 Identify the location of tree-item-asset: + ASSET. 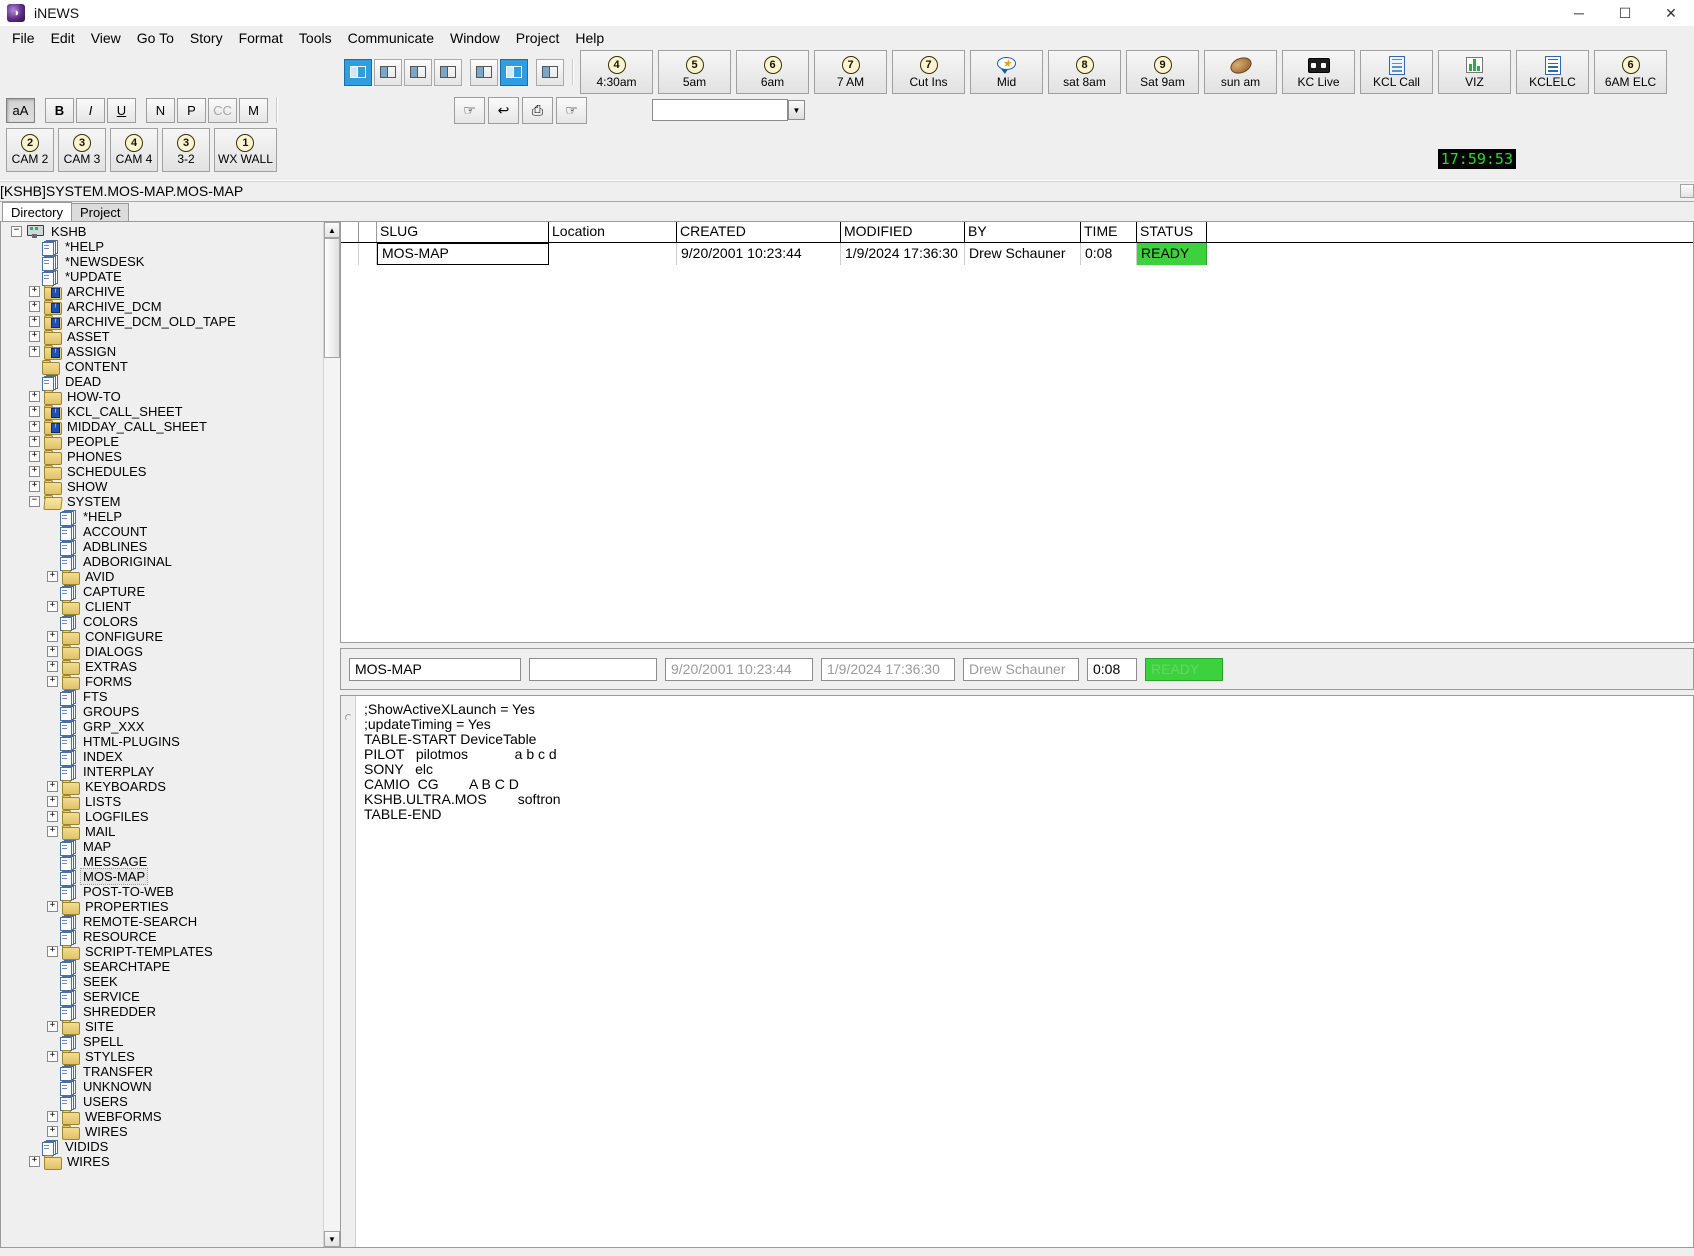
(162, 337).